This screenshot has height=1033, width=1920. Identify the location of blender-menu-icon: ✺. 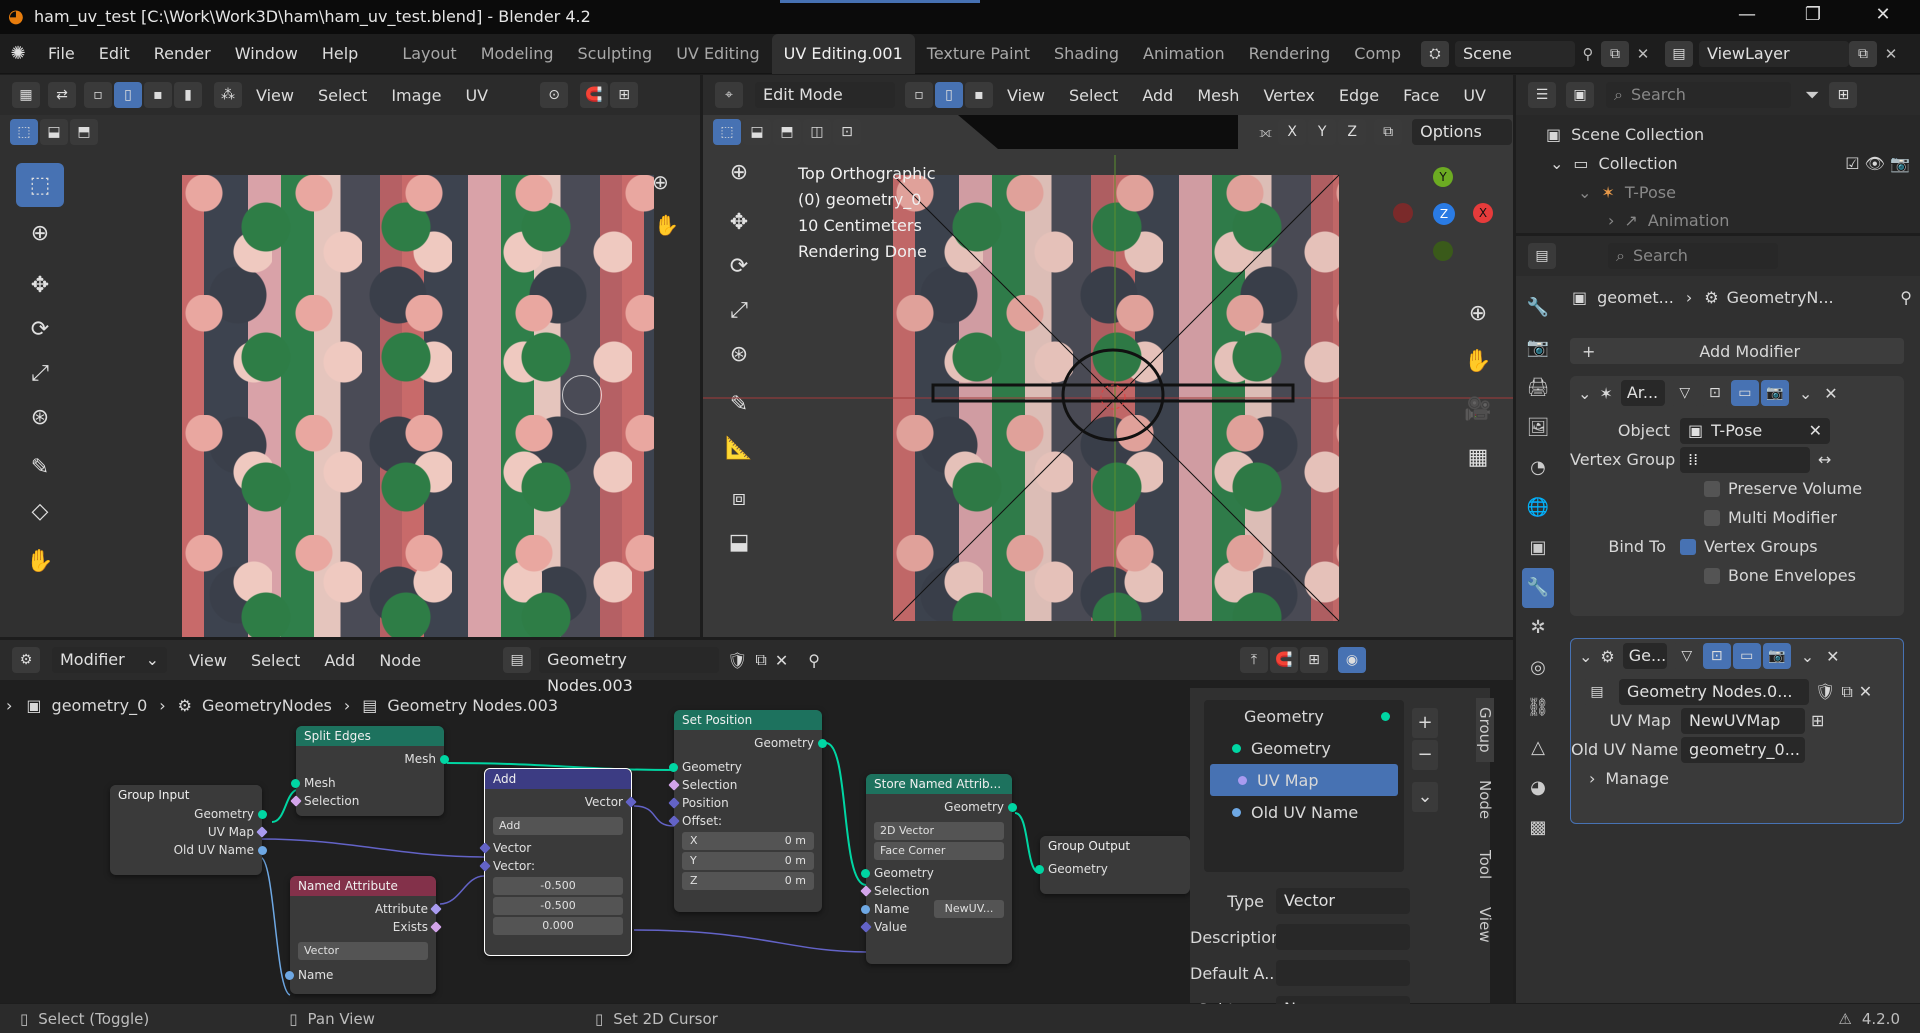
(18, 53).